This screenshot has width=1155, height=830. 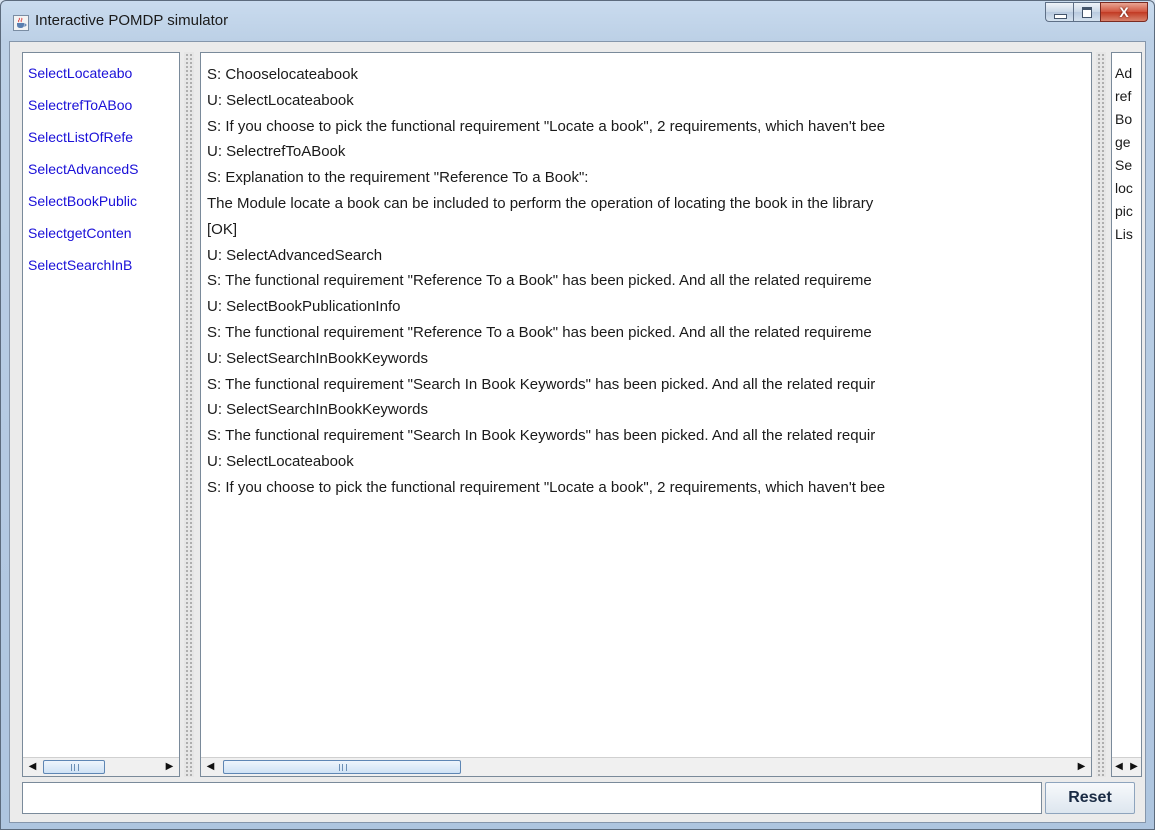 What do you see at coordinates (83, 105) in the screenshot?
I see `action-link: SelectrefToABoo` at bounding box center [83, 105].